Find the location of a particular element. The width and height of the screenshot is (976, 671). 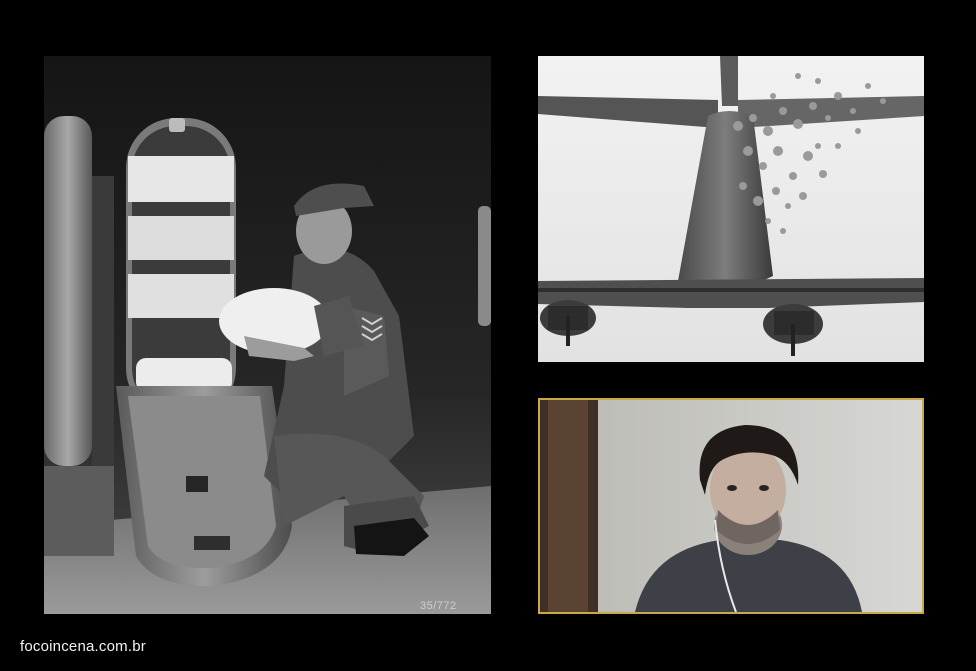

photo-negative-number: 35/772 is located at coordinates (438, 606).